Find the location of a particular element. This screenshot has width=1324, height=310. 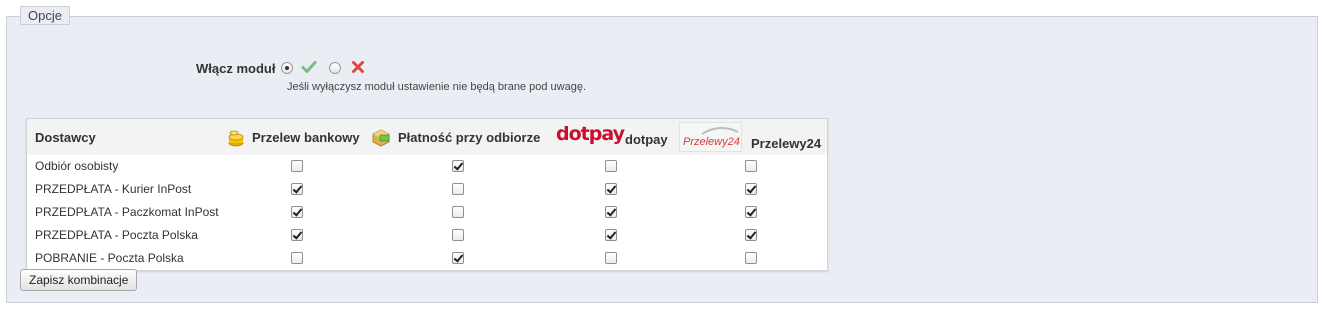

przelewy24-swoosh-icon is located at coordinates (720, 131).